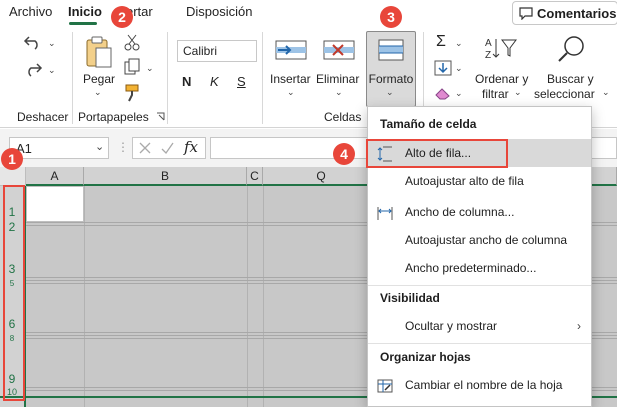 The width and height of the screenshot is (617, 407). What do you see at coordinates (132, 43) in the screenshot?
I see `cut-icon` at bounding box center [132, 43].